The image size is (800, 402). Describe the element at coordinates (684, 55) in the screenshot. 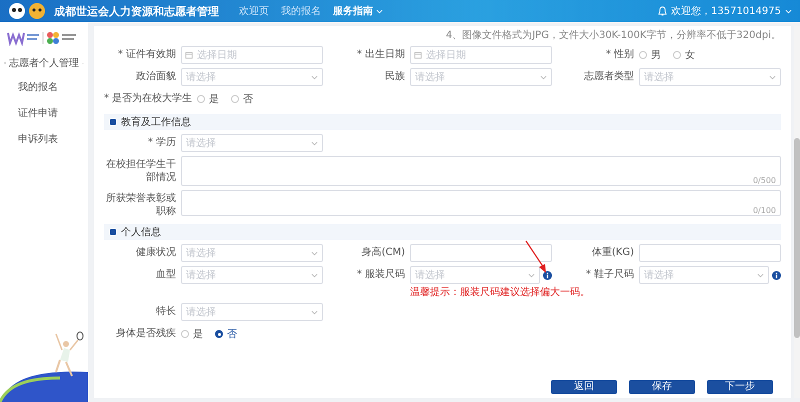

I see `radio-option: 女` at that location.